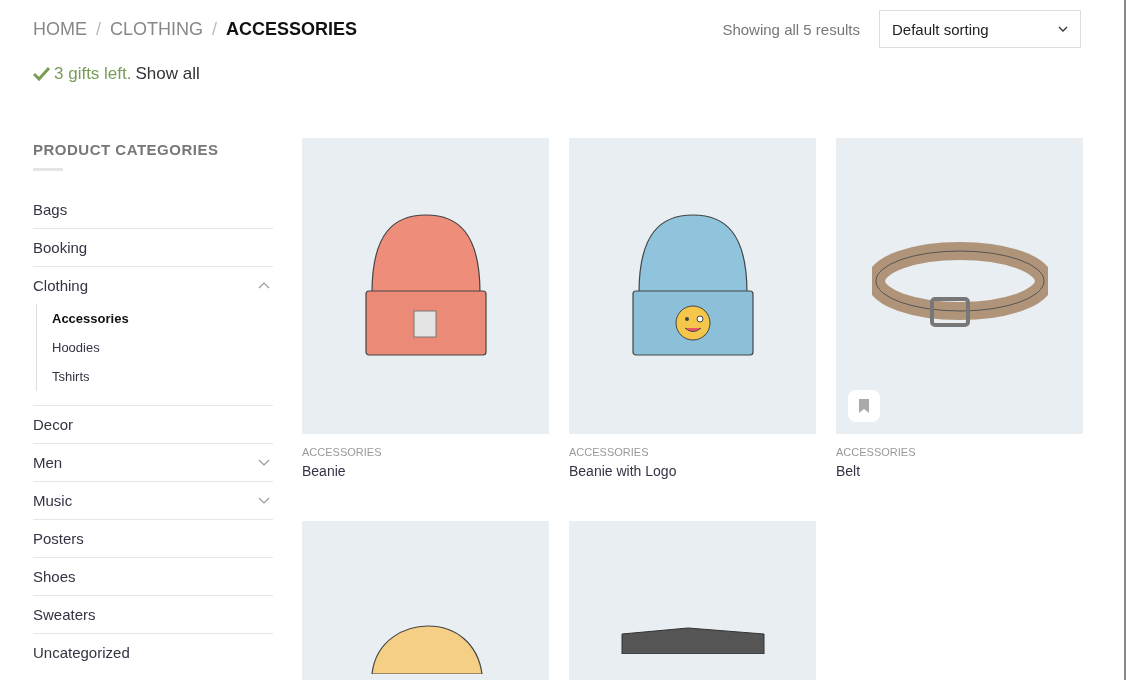  I want to click on notice-message: 3 gifts left., so click(93, 74).